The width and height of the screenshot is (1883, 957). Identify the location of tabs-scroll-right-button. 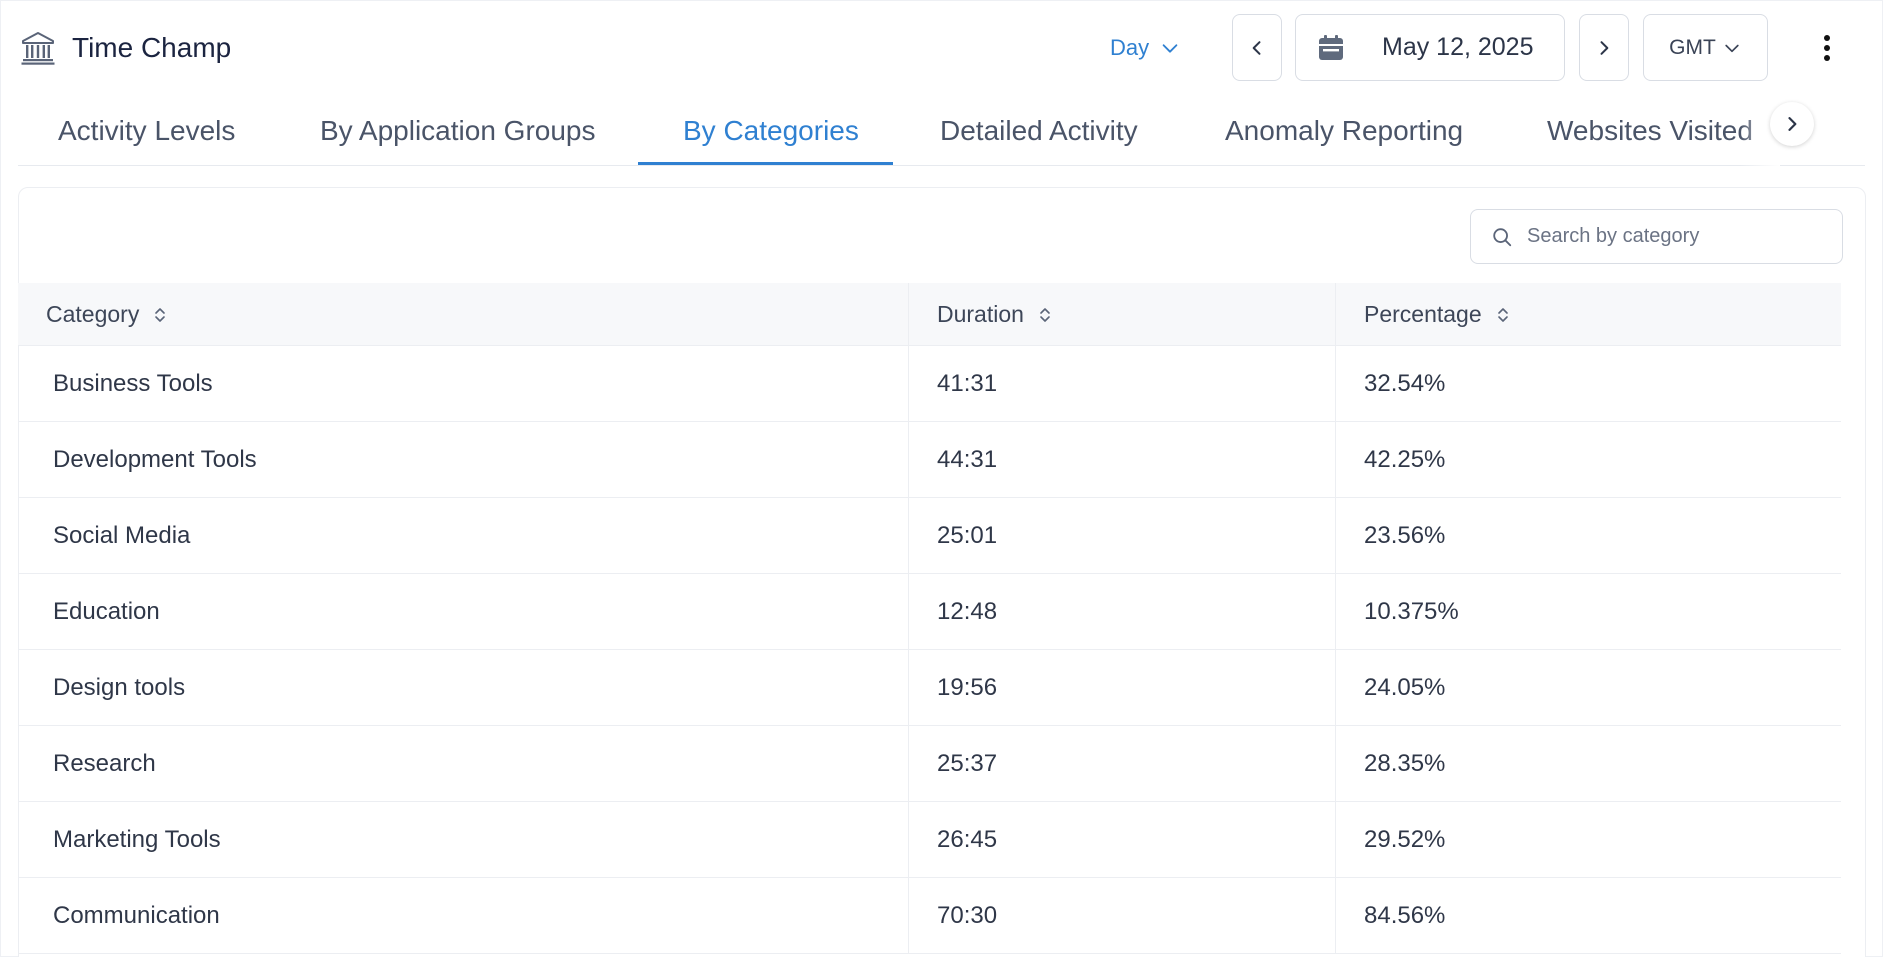
(1792, 124).